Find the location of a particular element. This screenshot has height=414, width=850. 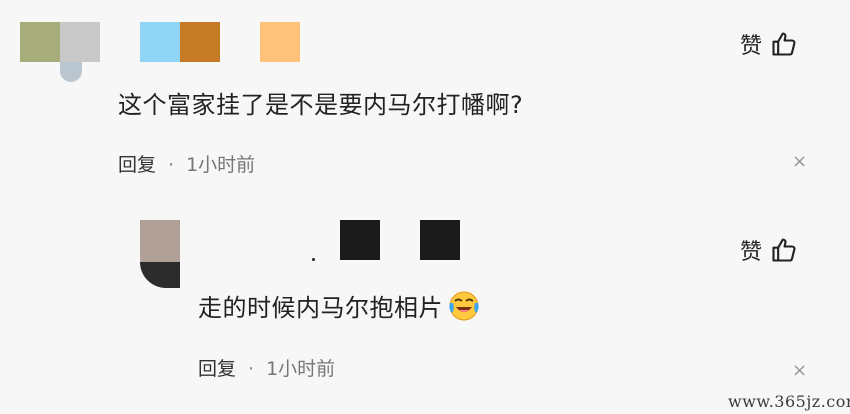

redacted-dot is located at coordinates (313, 259).